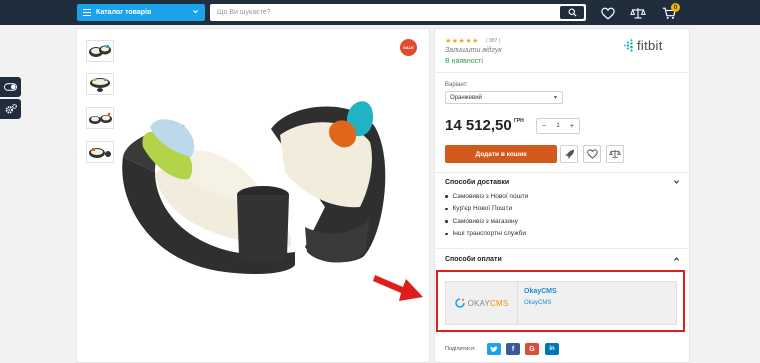  Describe the element at coordinates (628, 45) in the screenshot. I see `fitbit-dots-icon` at that location.